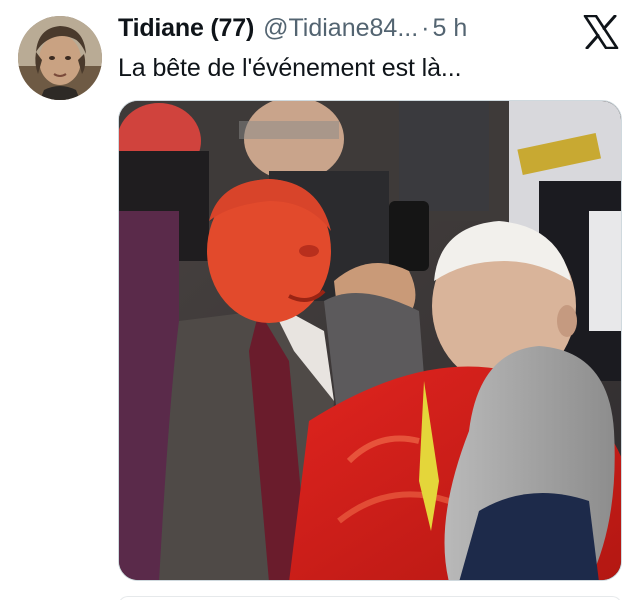 This screenshot has height=600, width=640. I want to click on x-logo-icon, so click(601, 32).